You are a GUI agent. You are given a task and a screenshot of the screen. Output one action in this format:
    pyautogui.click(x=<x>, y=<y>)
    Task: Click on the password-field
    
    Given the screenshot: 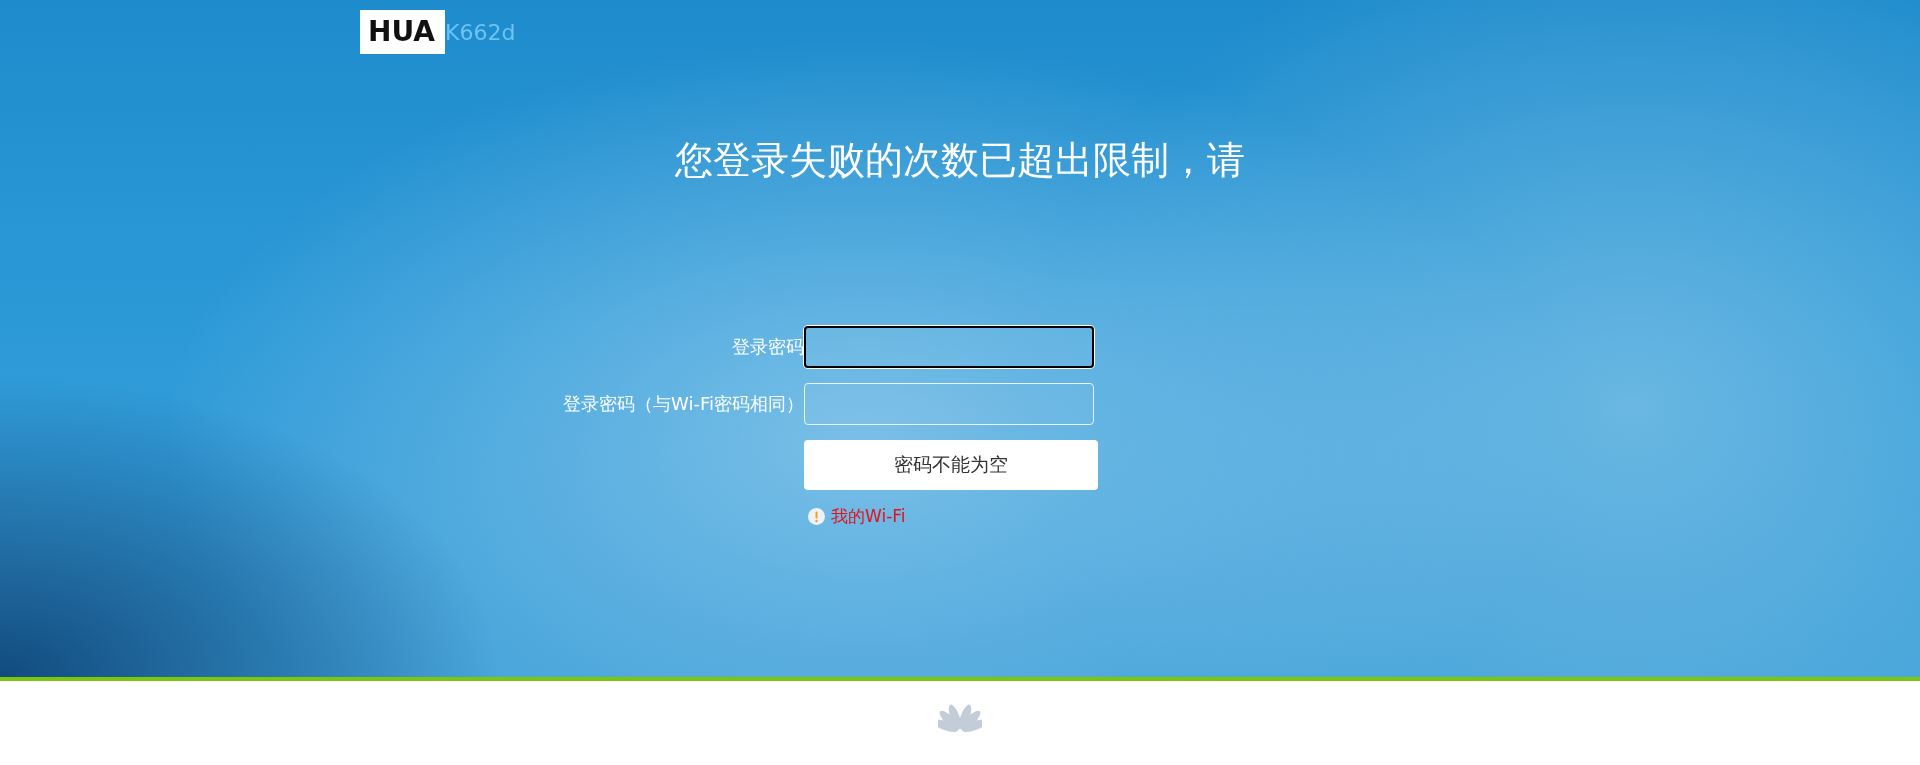 What is the action you would take?
    pyautogui.click(x=949, y=347)
    